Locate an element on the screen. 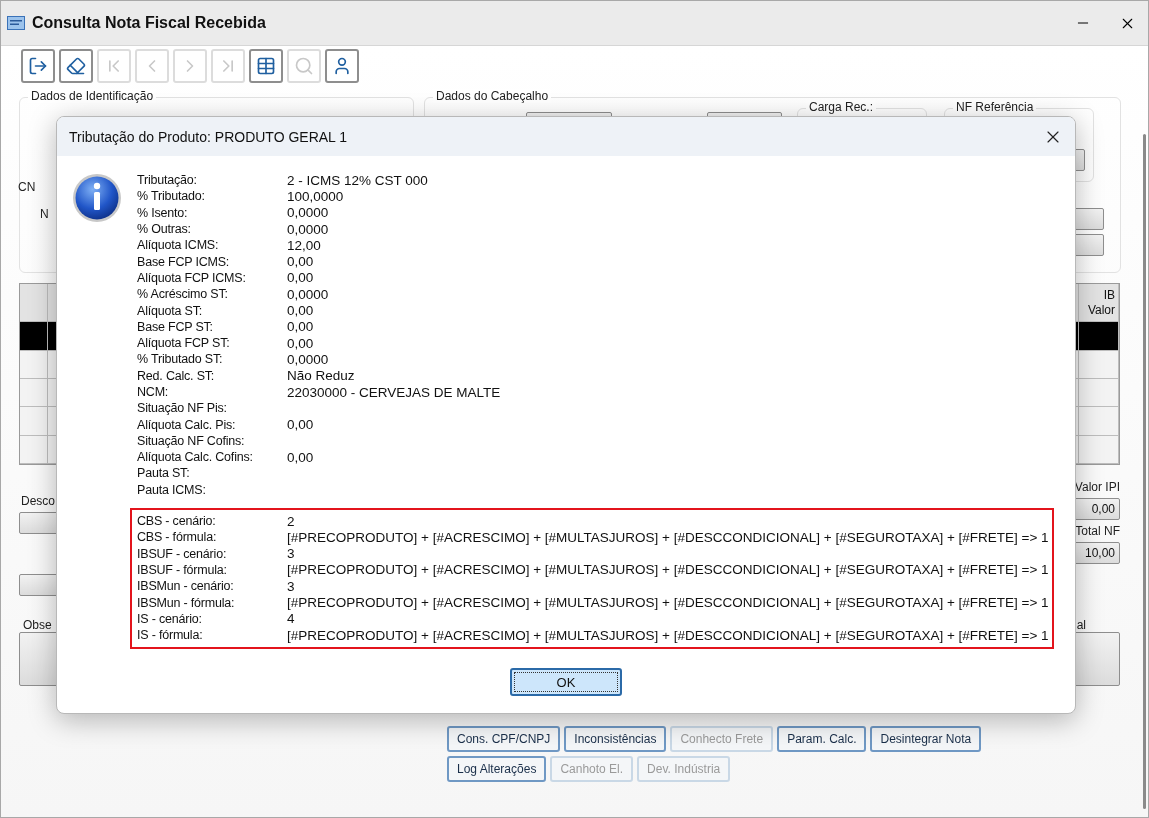  field-label: al is located at coordinates (1081, 625).